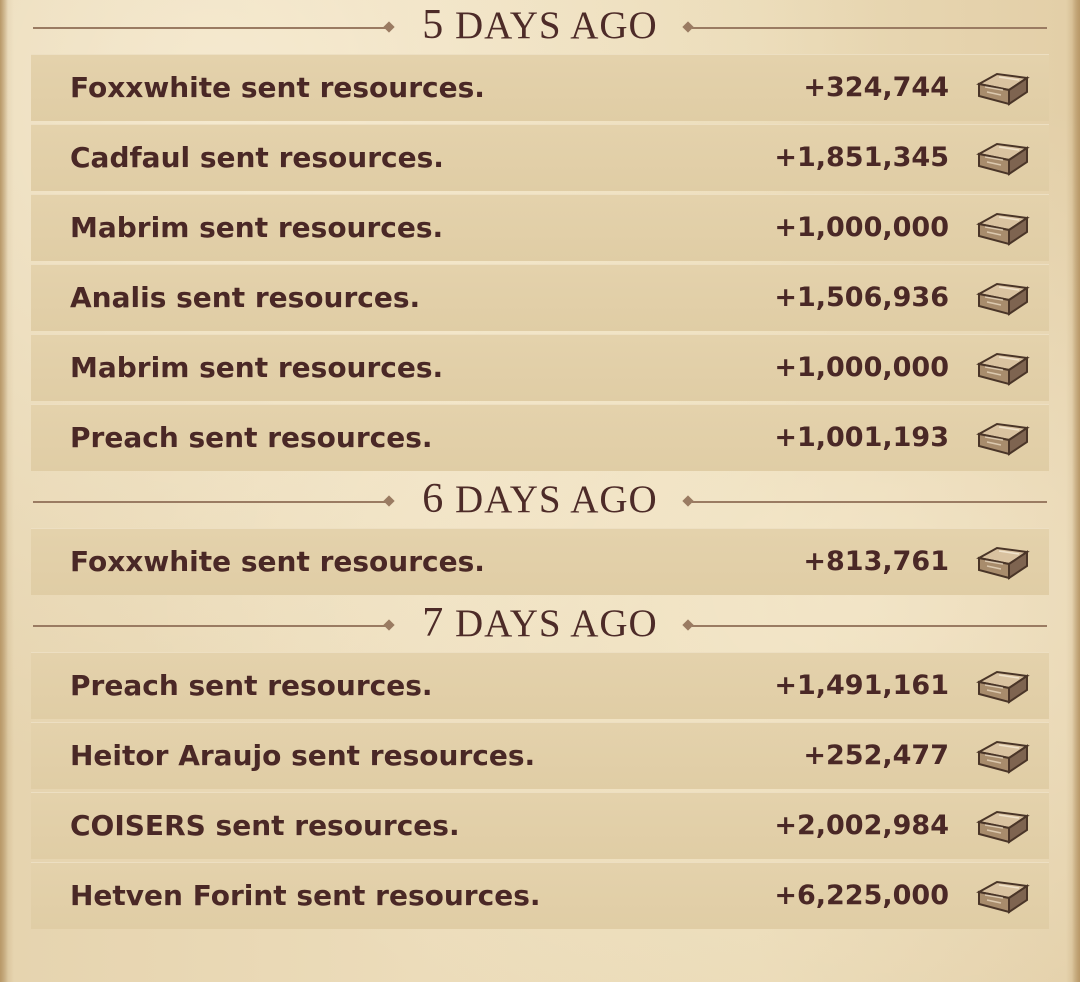 Image resolution: width=1080 pixels, height=982 pixels. What do you see at coordinates (876, 755) in the screenshot?
I see `resource-amount: +252,477` at bounding box center [876, 755].